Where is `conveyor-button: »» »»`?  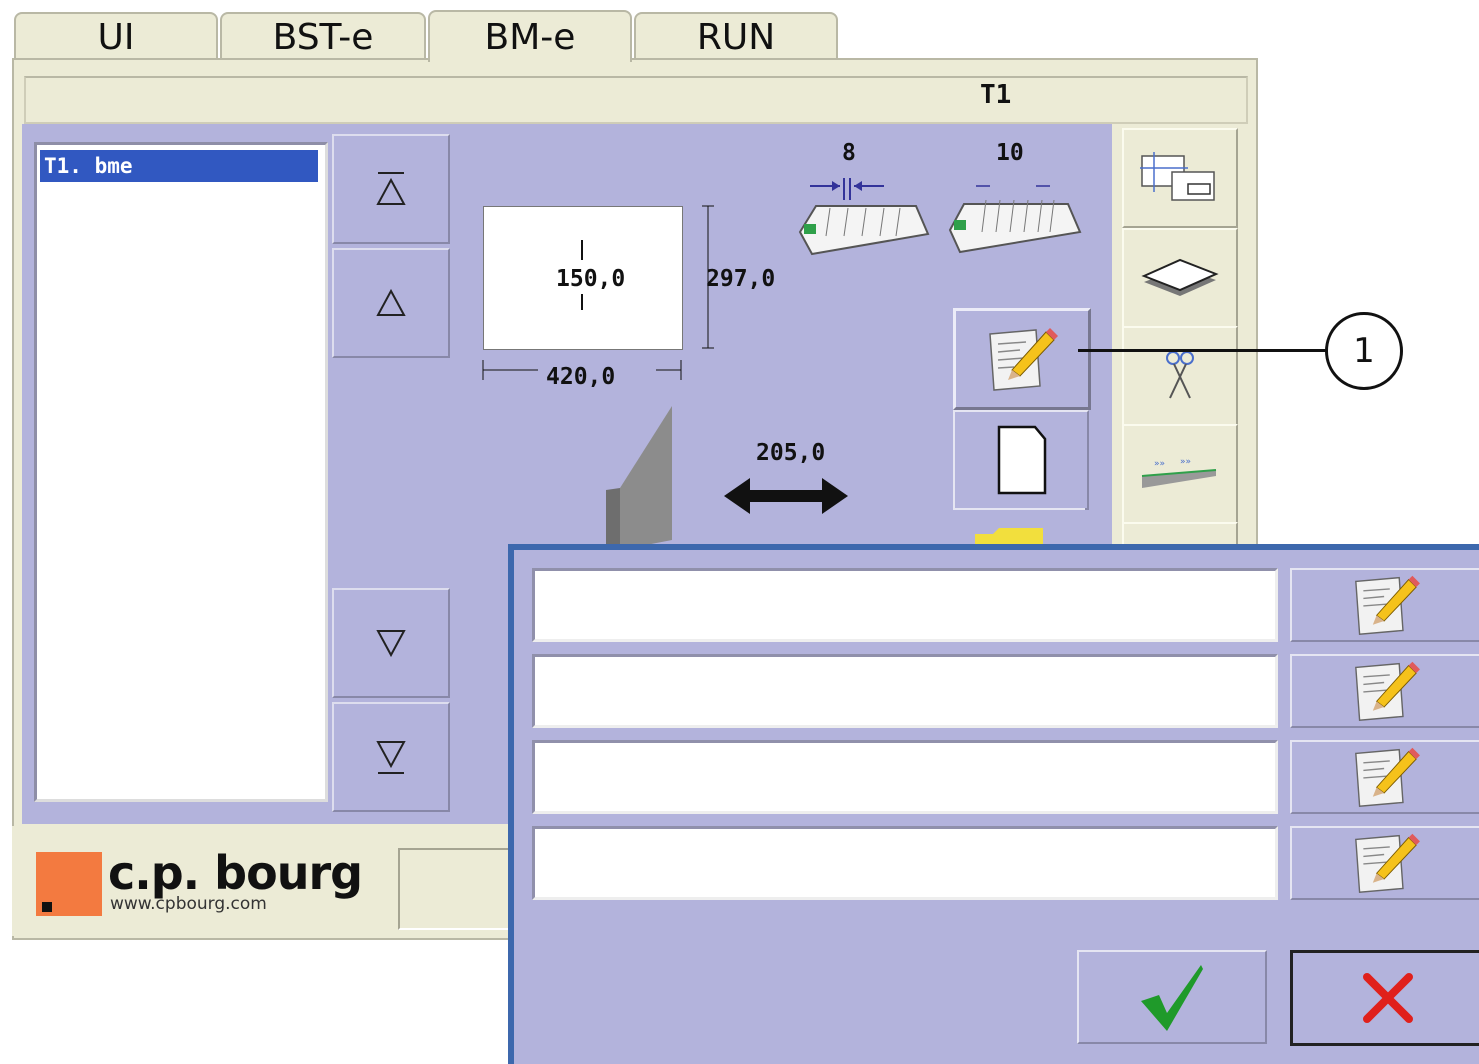
conveyor-button: »» »» is located at coordinates (1180, 474).